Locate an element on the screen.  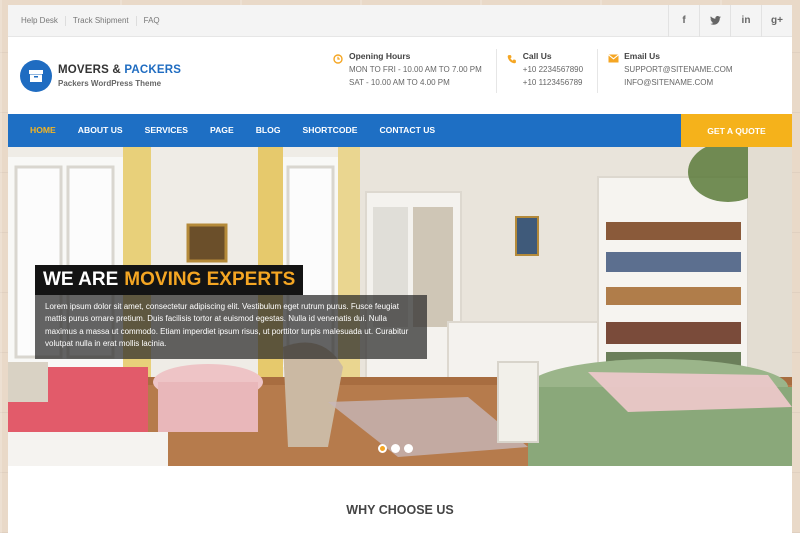
nav-blog: BLOG is located at coordinates (268, 130).